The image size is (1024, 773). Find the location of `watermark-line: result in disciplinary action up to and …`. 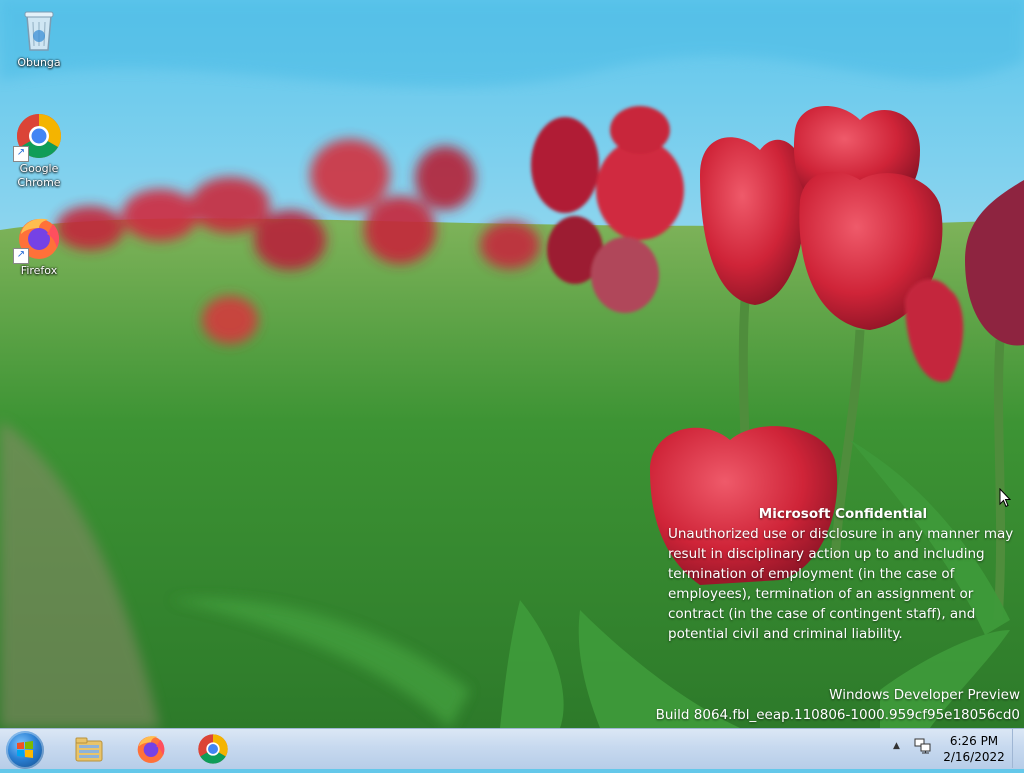

watermark-line: result in disciplinary action up to and … is located at coordinates (826, 554).